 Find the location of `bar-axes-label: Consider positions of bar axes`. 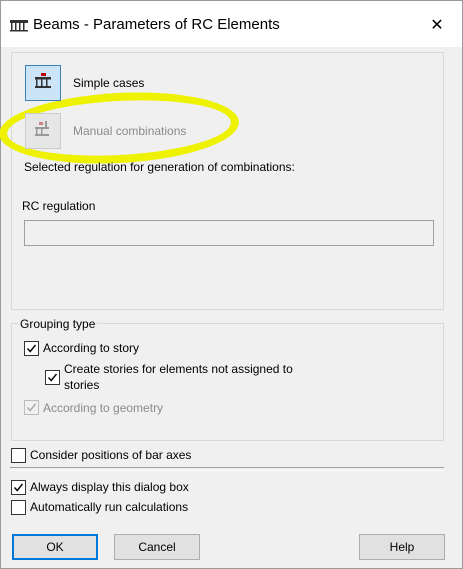

bar-axes-label: Consider positions of bar axes is located at coordinates (110, 455).